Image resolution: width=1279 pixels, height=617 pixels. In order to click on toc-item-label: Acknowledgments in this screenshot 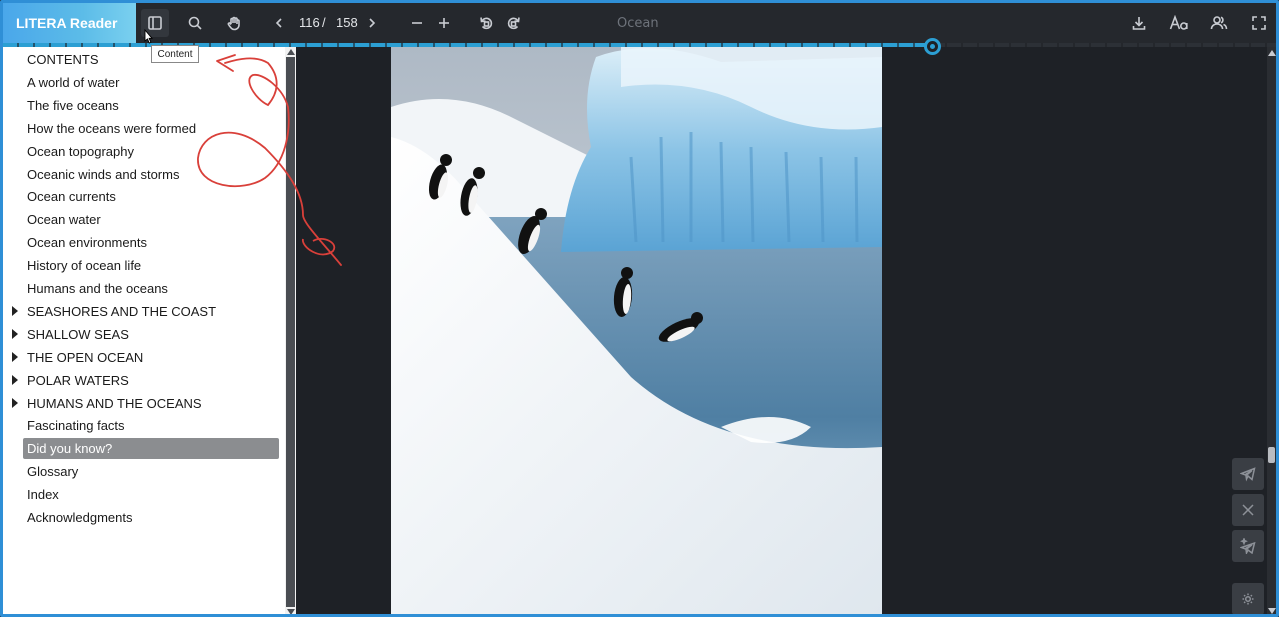, I will do `click(80, 517)`.